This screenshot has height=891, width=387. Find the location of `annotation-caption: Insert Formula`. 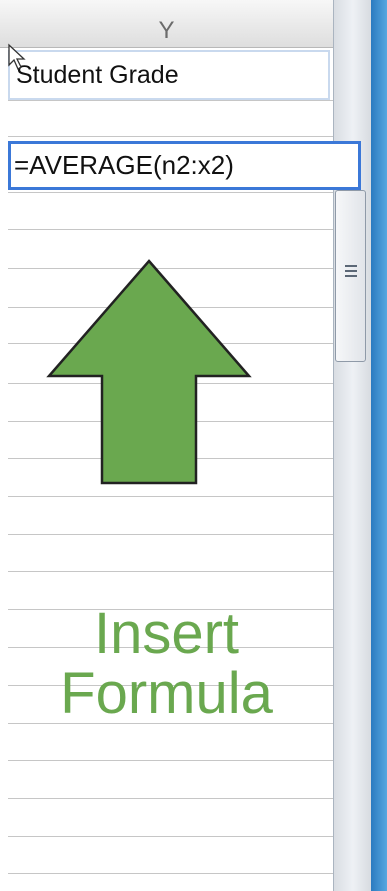

annotation-caption: Insert Formula is located at coordinates (166, 664).